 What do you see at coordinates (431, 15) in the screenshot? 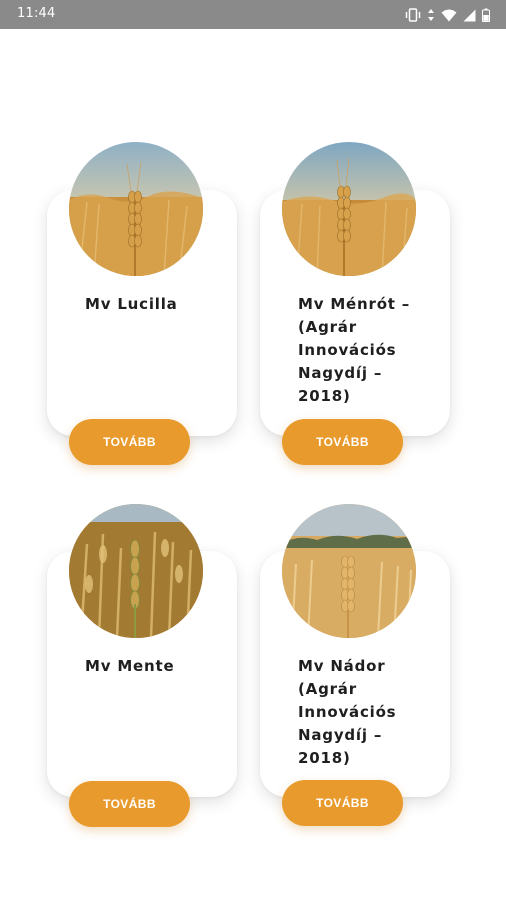
I see `data-arrows-icon` at bounding box center [431, 15].